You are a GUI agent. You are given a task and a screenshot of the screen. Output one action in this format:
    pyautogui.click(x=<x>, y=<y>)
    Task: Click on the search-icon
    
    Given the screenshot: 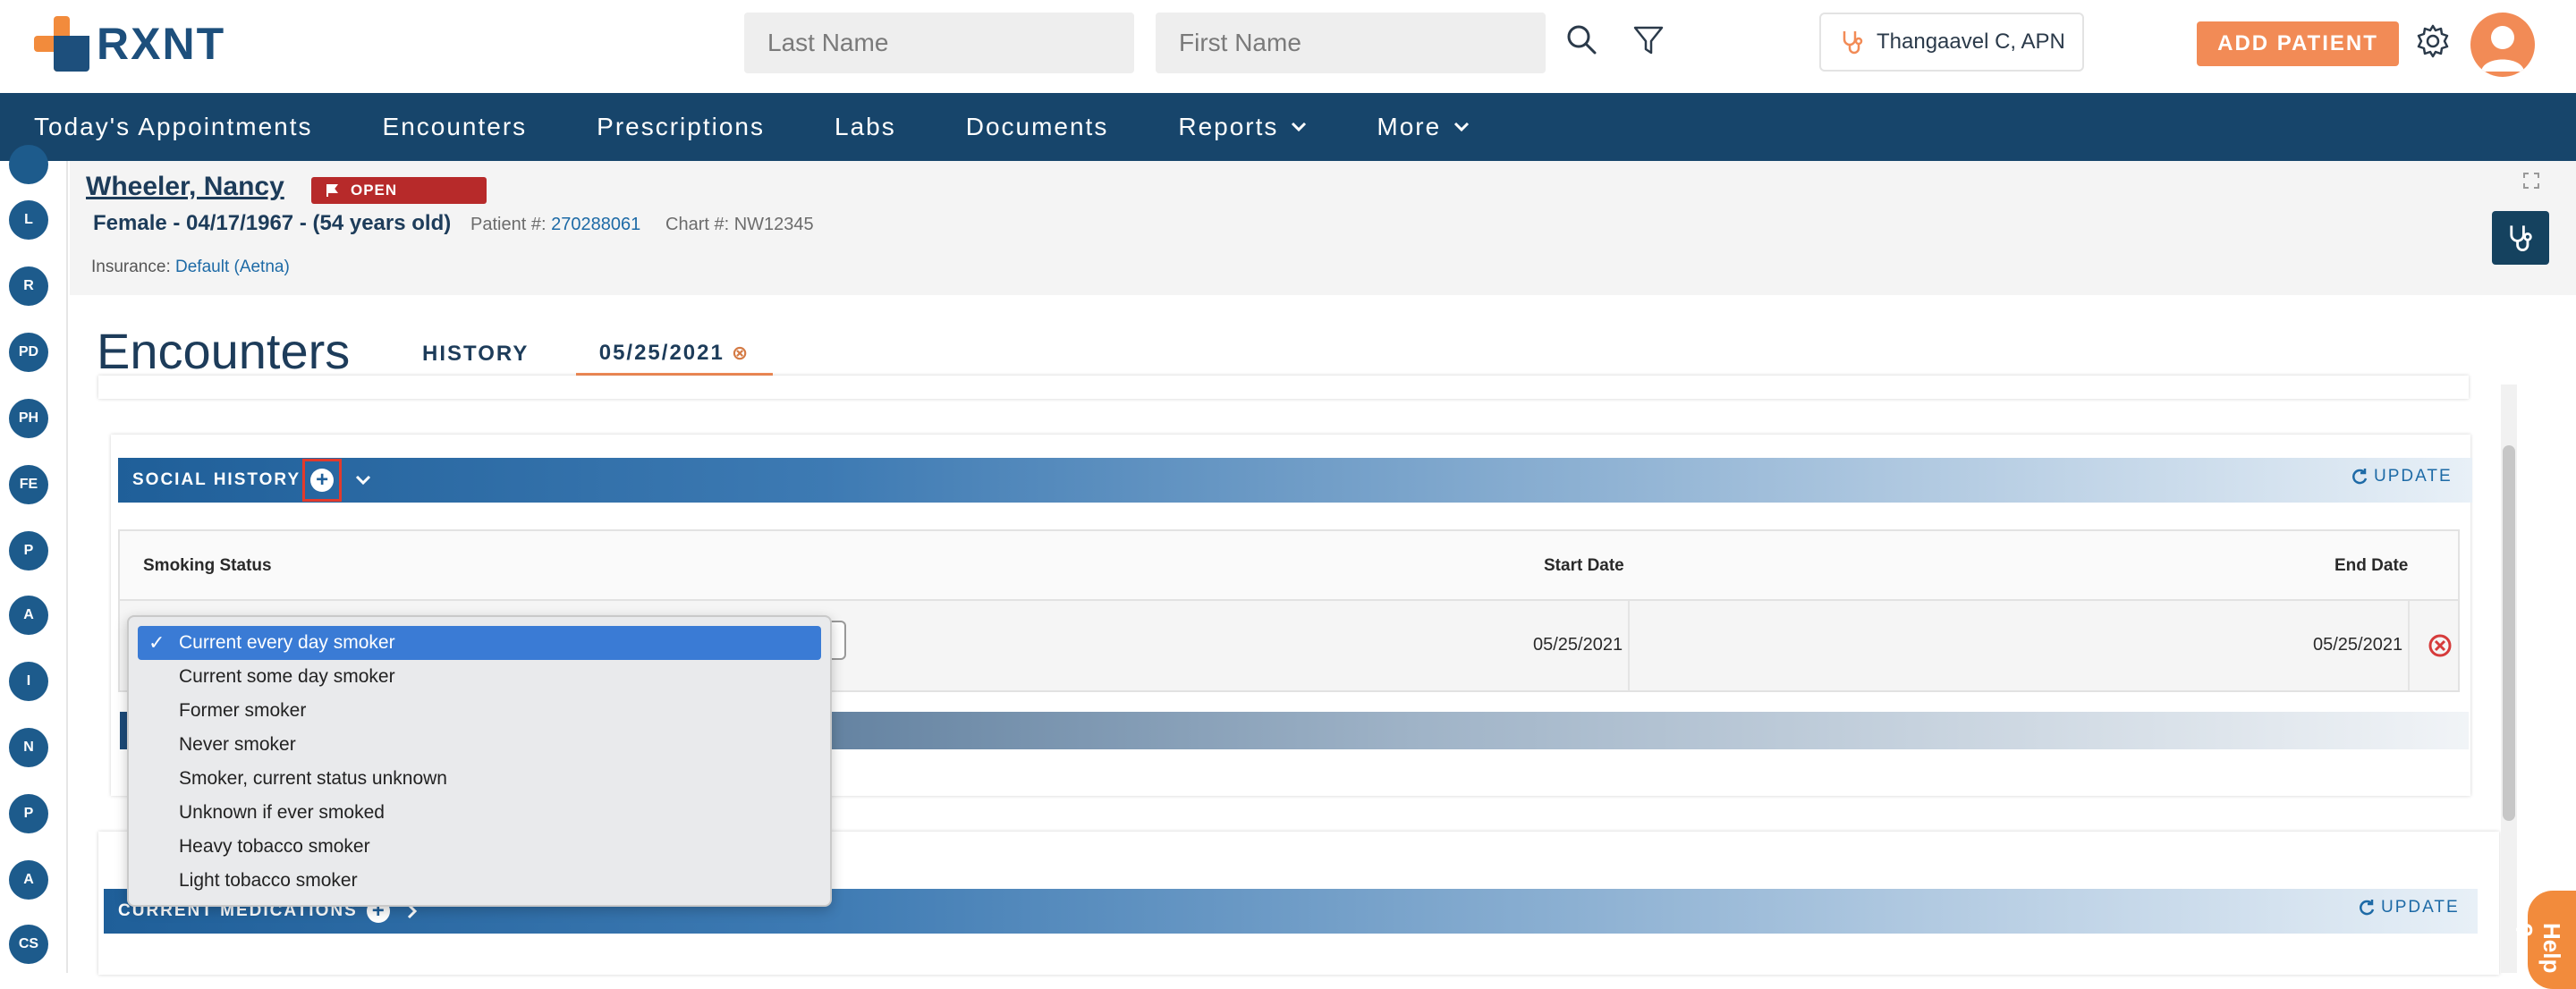 What is the action you would take?
    pyautogui.click(x=1582, y=40)
    